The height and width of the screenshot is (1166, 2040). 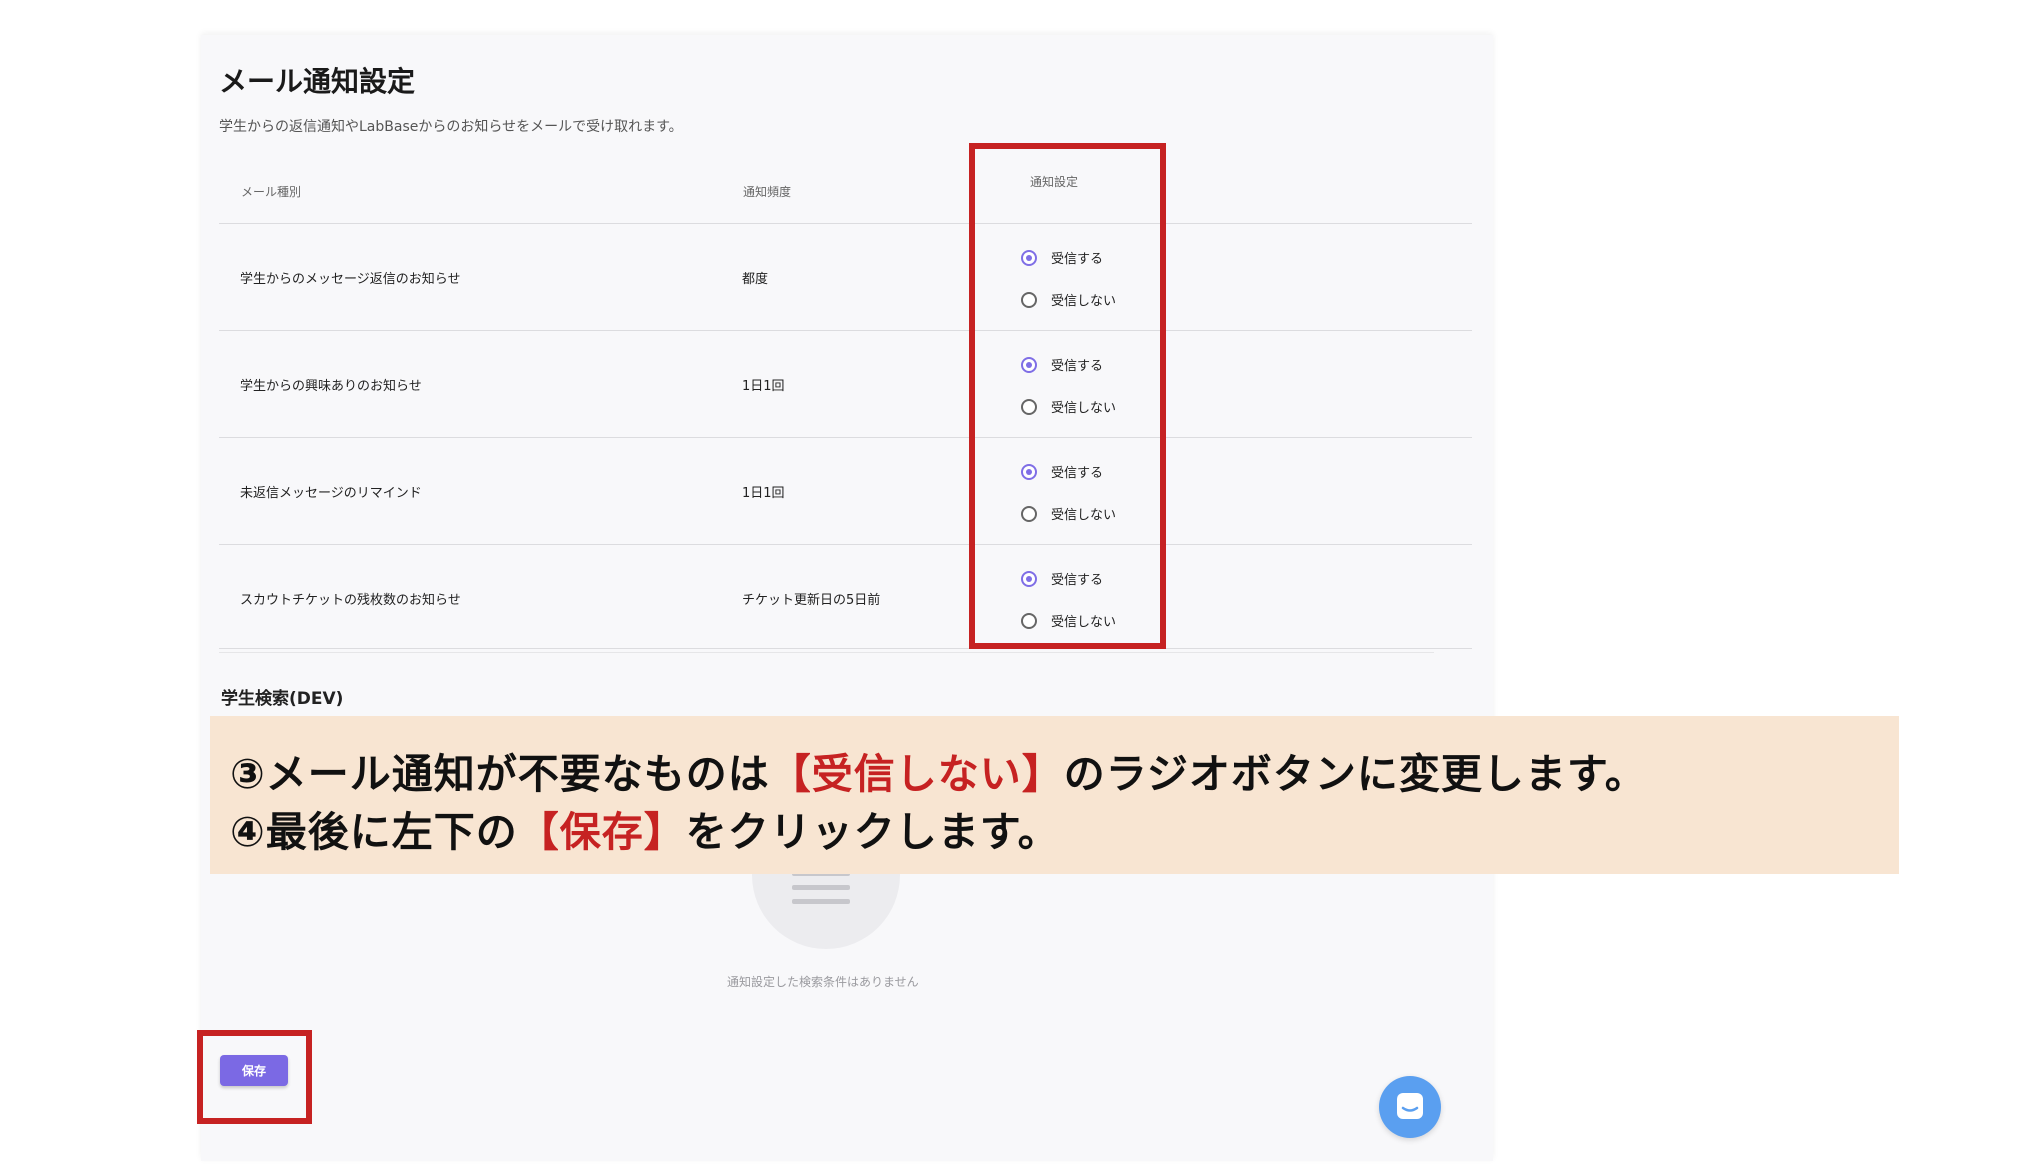 What do you see at coordinates (350, 600) in the screenshot?
I see `mail-type-cell: スカウトチケットの残枚数のお知らせ` at bounding box center [350, 600].